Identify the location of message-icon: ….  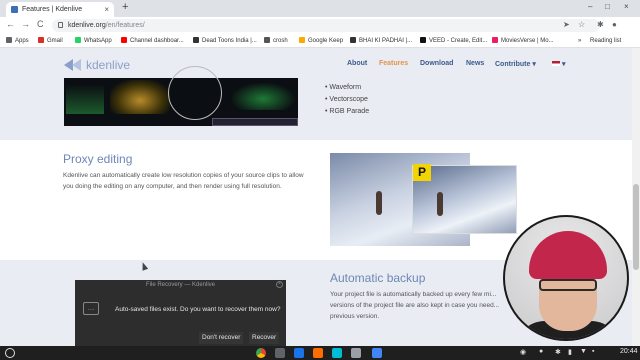
(91, 308).